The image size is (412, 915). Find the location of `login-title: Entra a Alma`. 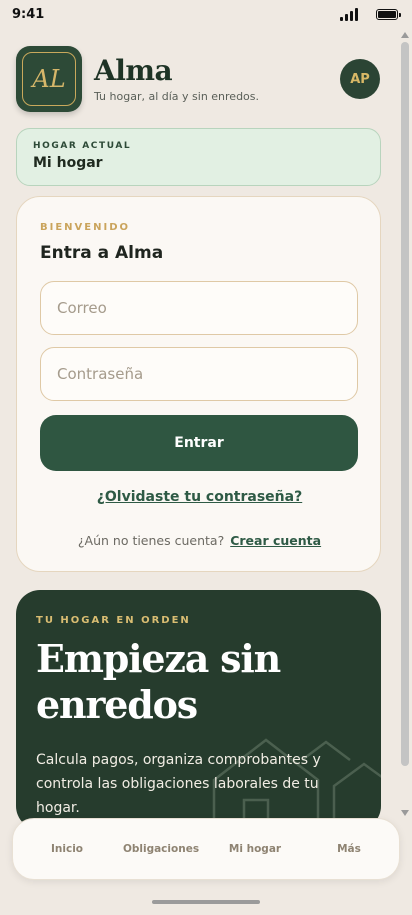

login-title: Entra a Alma is located at coordinates (102, 253).